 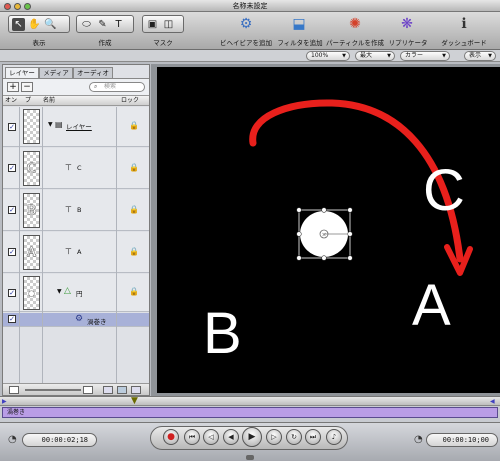 I want to click on play-reverse-button: ◀, so click(x=231, y=437).